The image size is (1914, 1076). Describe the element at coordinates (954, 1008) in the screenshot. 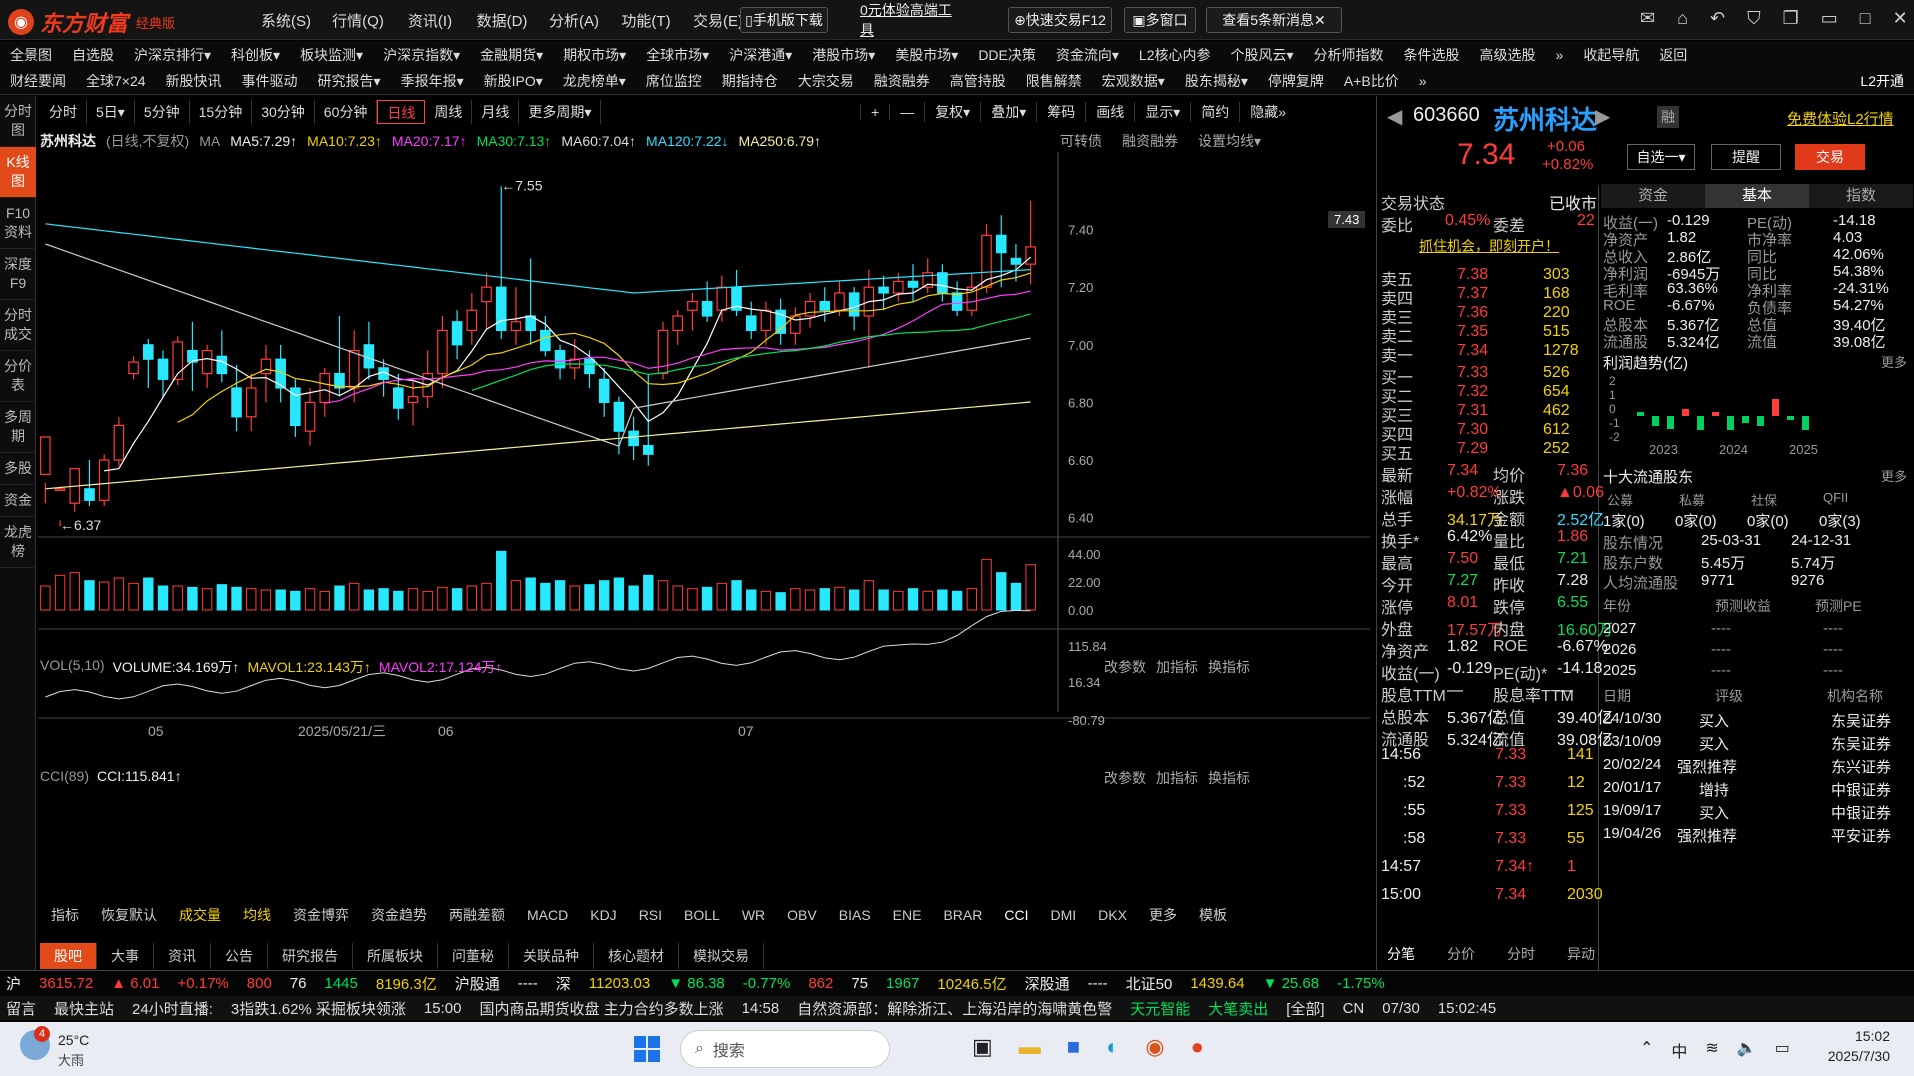

I see `news-item-7: 自然资源部：解除浙江、上海沿岸的海啸黄色警` at that location.